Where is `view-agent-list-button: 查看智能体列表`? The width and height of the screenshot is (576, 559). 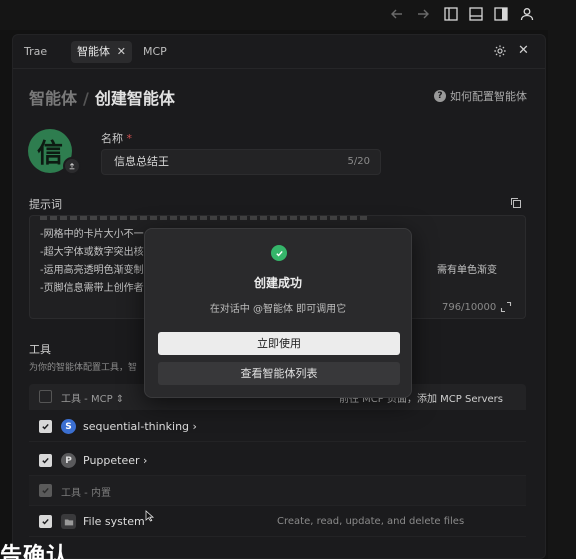
view-agent-list-button: 查看智能体列表 is located at coordinates (279, 373).